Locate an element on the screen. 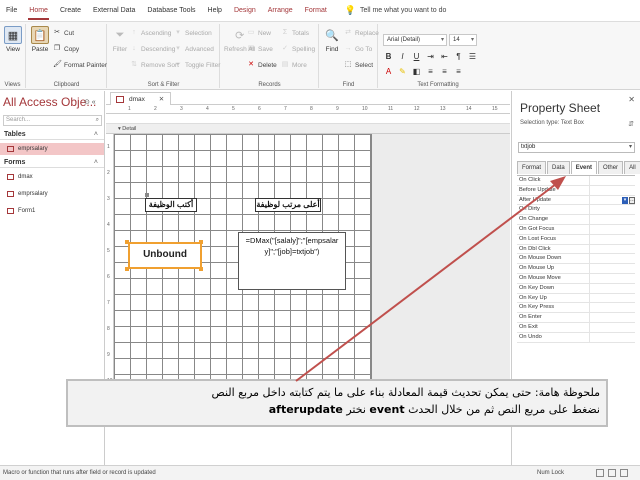 This screenshot has height=480, width=640. property-row: On Got Focus is located at coordinates (576, 229).